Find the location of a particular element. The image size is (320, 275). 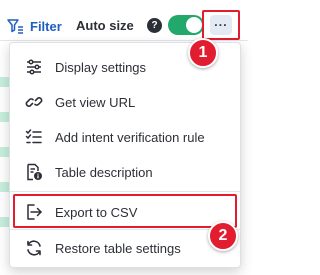

autosize-label: Auto size is located at coordinates (105, 25).